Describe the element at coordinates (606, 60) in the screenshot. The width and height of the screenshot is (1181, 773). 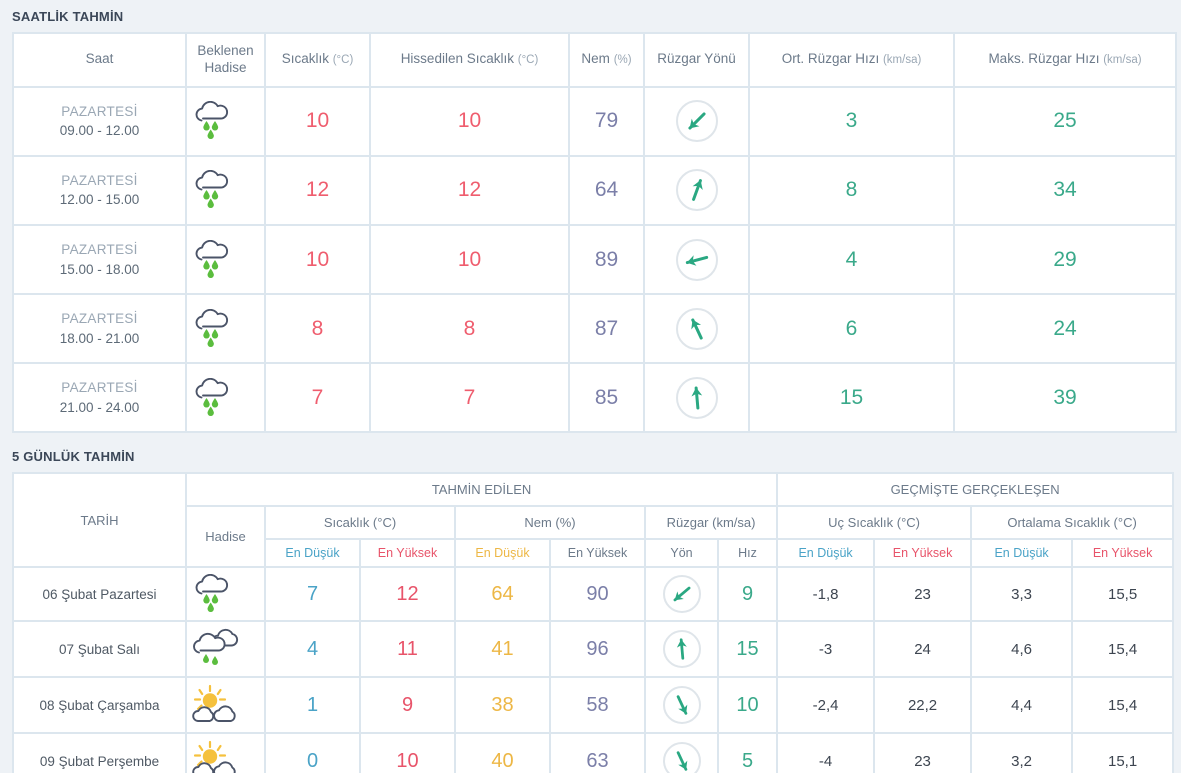
I see `hourly-col-header-4: Nem (%)` at that location.